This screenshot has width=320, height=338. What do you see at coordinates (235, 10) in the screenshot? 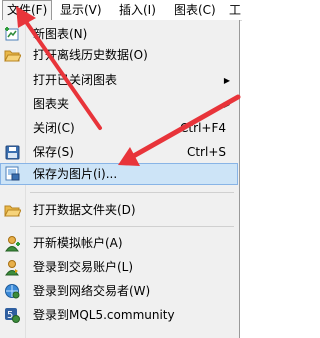
I see `menu-tools: 工` at bounding box center [235, 10].